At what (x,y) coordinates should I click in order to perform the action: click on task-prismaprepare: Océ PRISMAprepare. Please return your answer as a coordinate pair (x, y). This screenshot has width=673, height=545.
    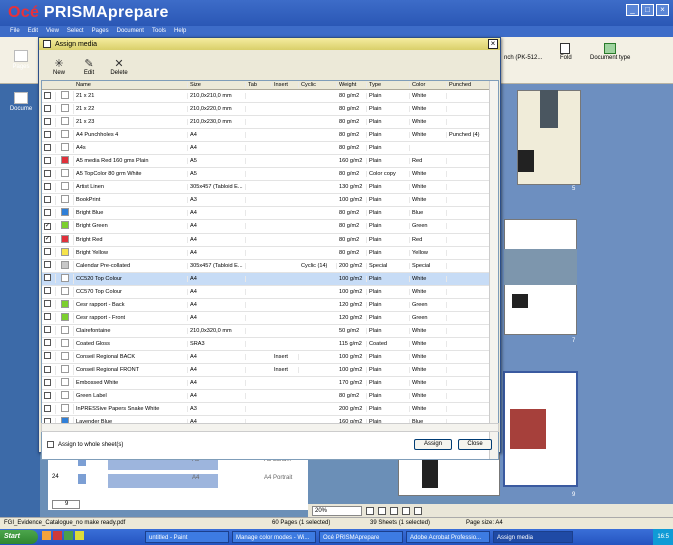
    Looking at the image, I should click on (361, 537).